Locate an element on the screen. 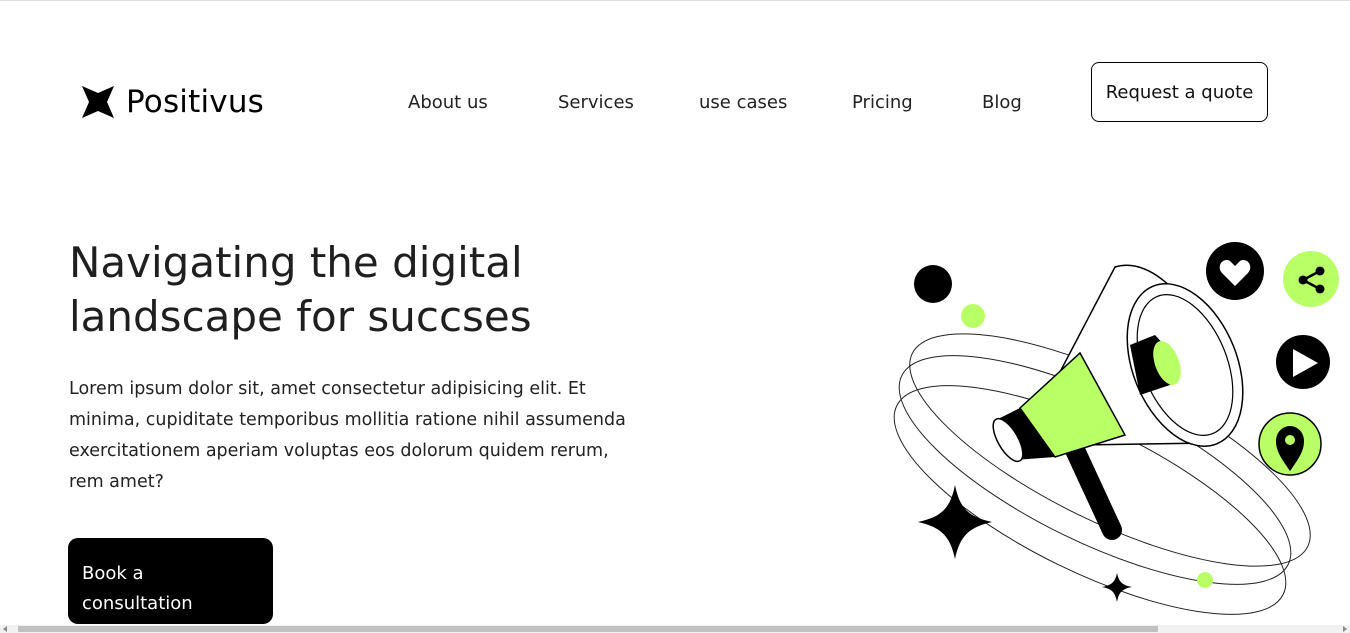  book-button-line-1: Book a is located at coordinates (113, 573).